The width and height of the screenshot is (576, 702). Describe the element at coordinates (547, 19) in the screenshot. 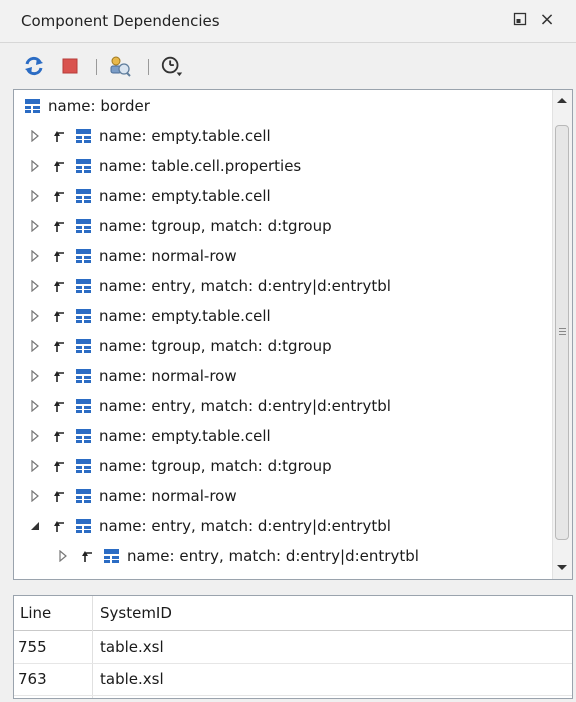

I see `close-icon: ×` at that location.